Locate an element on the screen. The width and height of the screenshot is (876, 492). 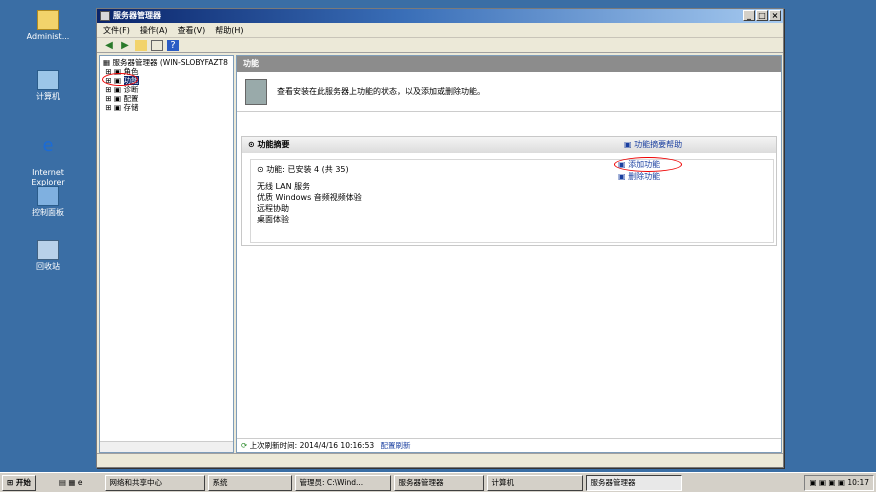
tree-item-label: 配置 is located at coordinates (131, 98).